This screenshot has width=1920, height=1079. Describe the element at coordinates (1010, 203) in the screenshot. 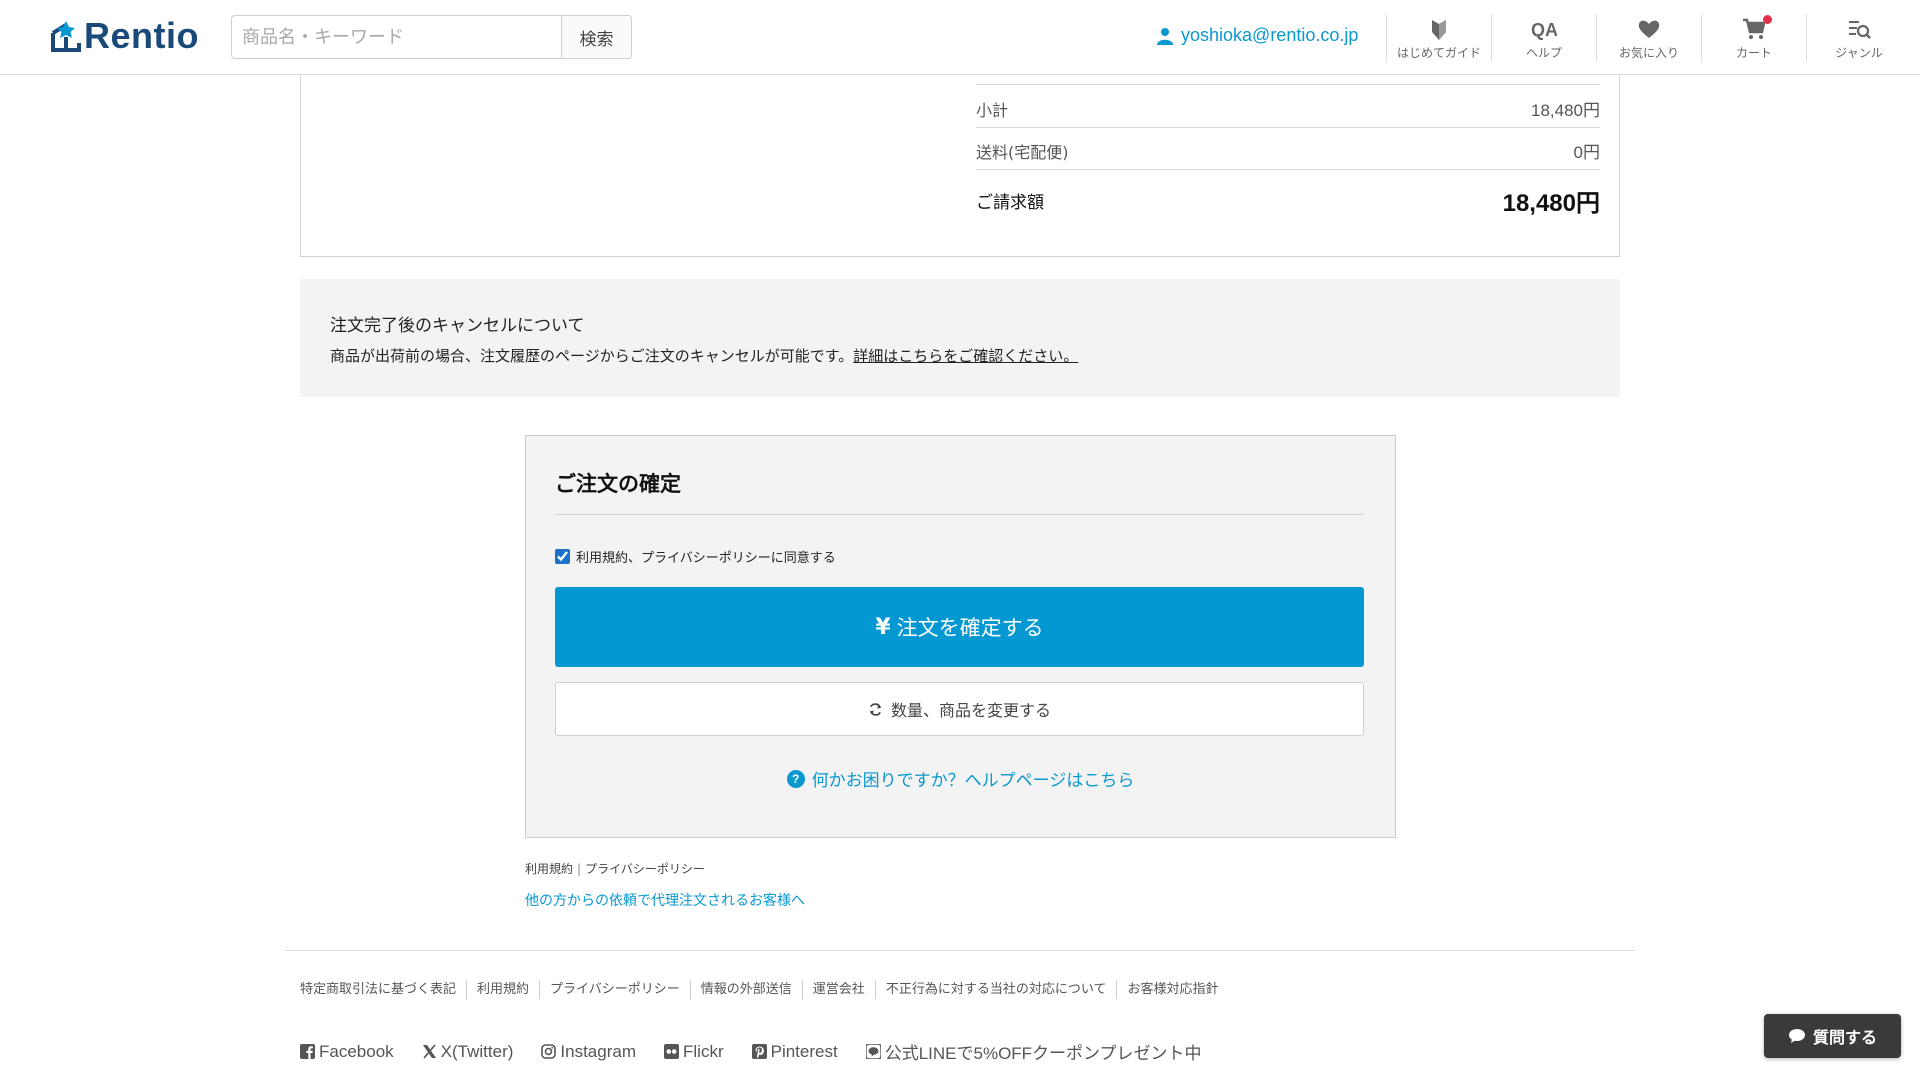

I see `total-label: ご請求額` at that location.